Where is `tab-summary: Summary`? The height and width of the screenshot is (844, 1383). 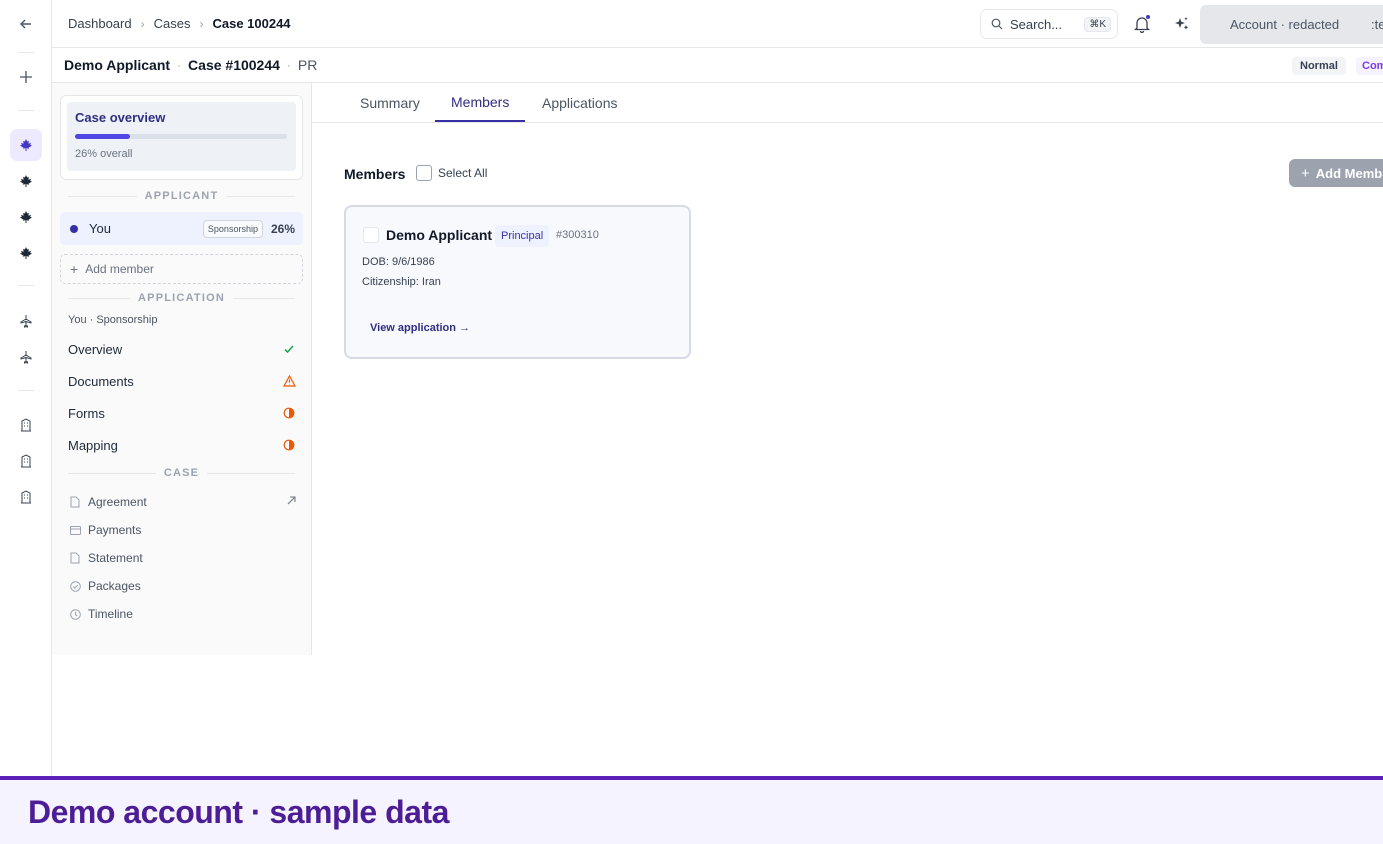 tab-summary: Summary is located at coordinates (390, 102).